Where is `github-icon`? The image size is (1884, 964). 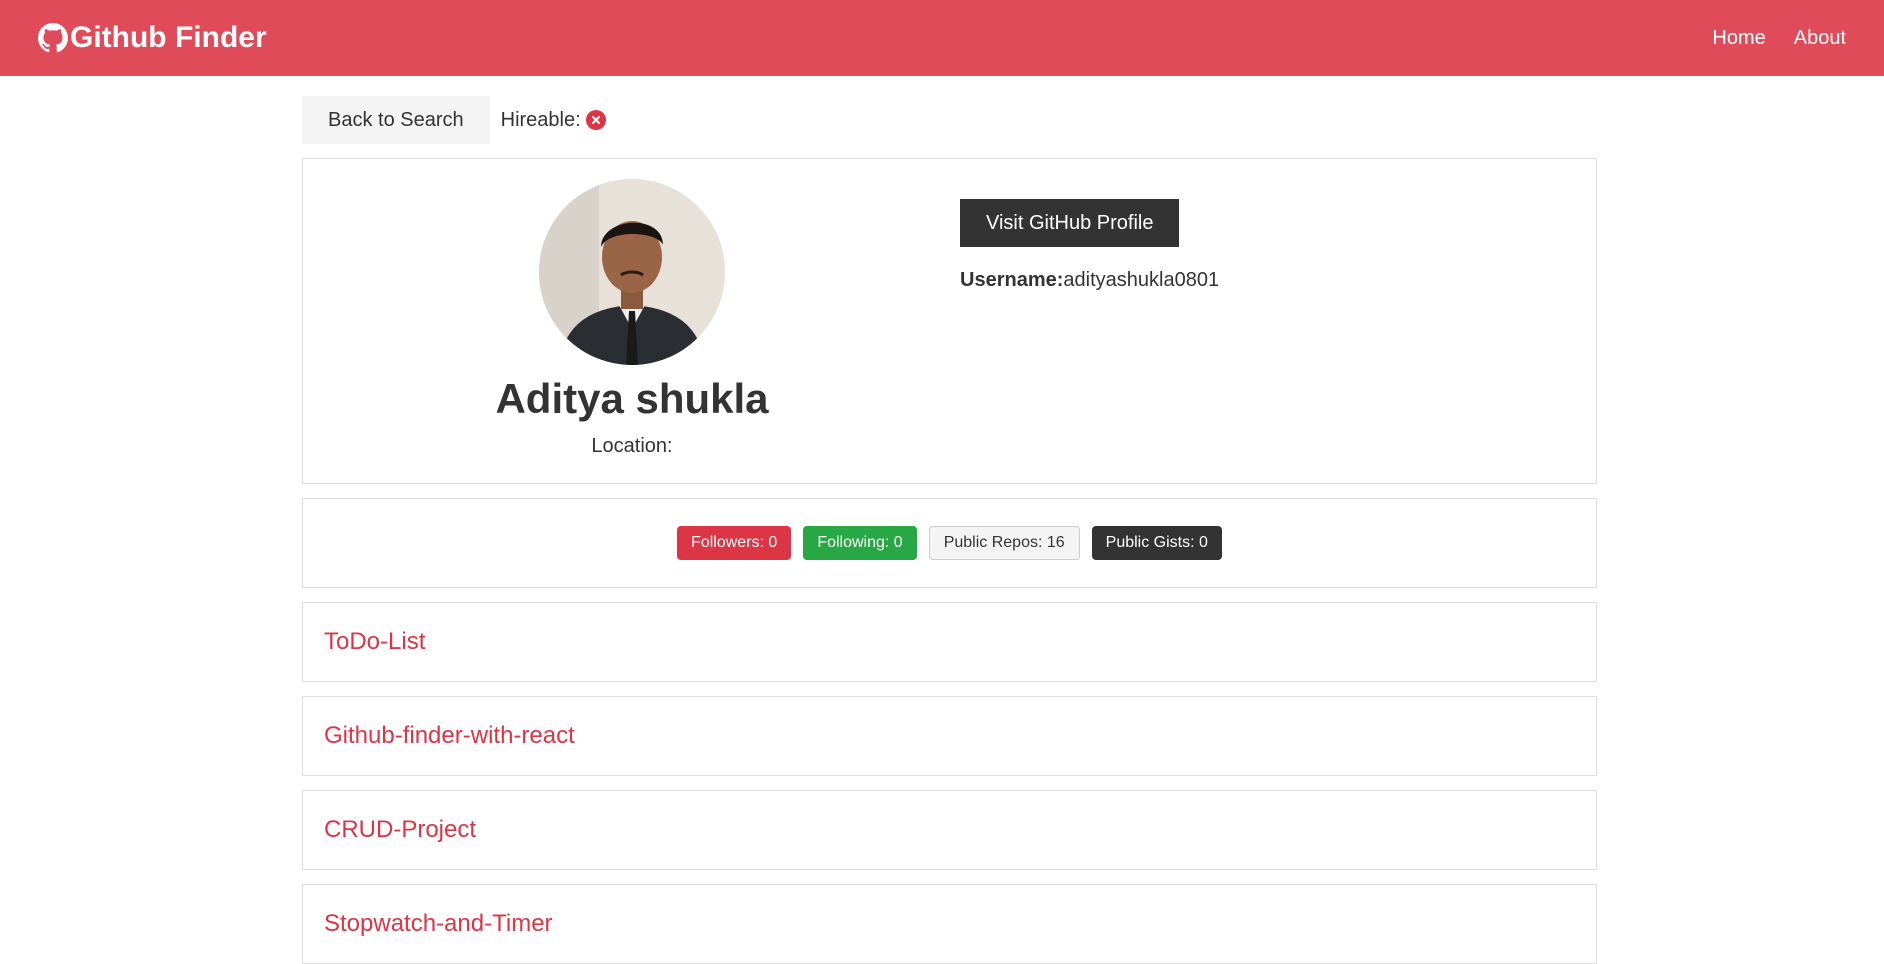
github-icon is located at coordinates (53, 38).